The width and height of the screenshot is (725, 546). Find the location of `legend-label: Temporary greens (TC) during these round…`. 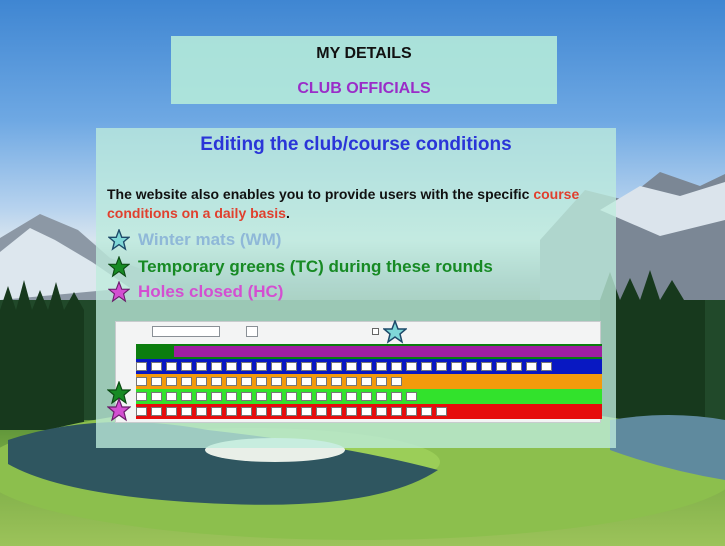

legend-label: Temporary greens (TC) during these round… is located at coordinates (315, 266).